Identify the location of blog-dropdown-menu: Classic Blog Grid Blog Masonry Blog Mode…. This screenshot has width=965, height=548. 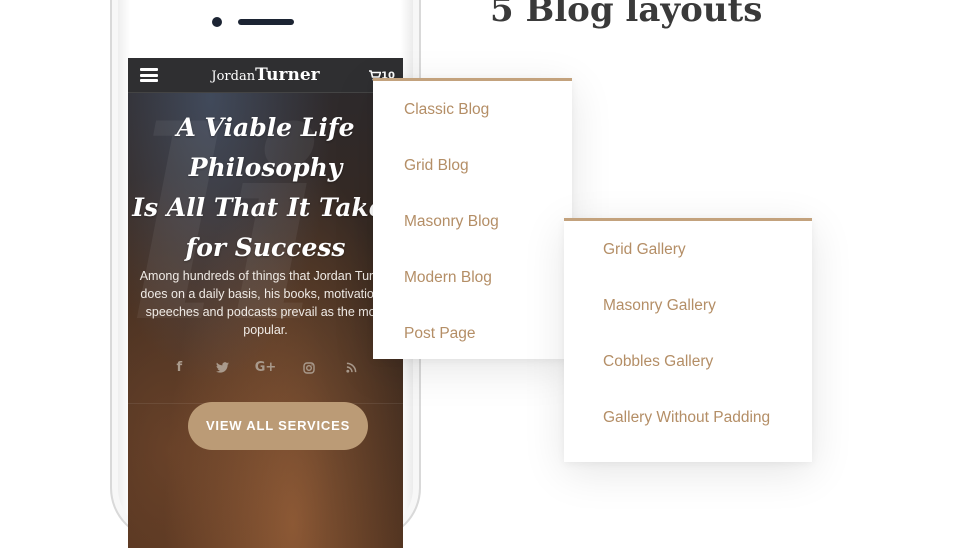
(472, 218).